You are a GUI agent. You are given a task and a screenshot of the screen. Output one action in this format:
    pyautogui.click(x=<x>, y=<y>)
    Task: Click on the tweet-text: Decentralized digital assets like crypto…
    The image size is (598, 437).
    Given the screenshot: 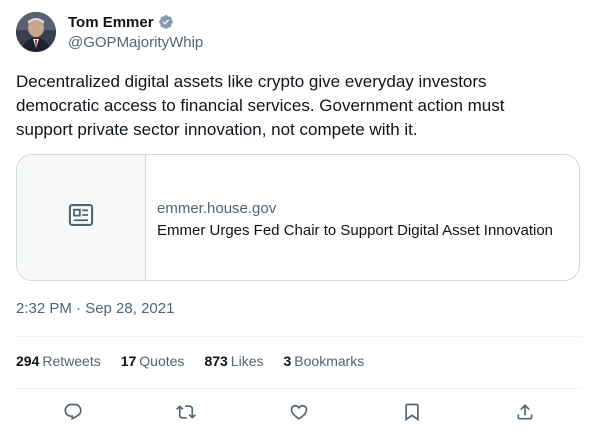 What is the action you would take?
    pyautogui.click(x=260, y=105)
    